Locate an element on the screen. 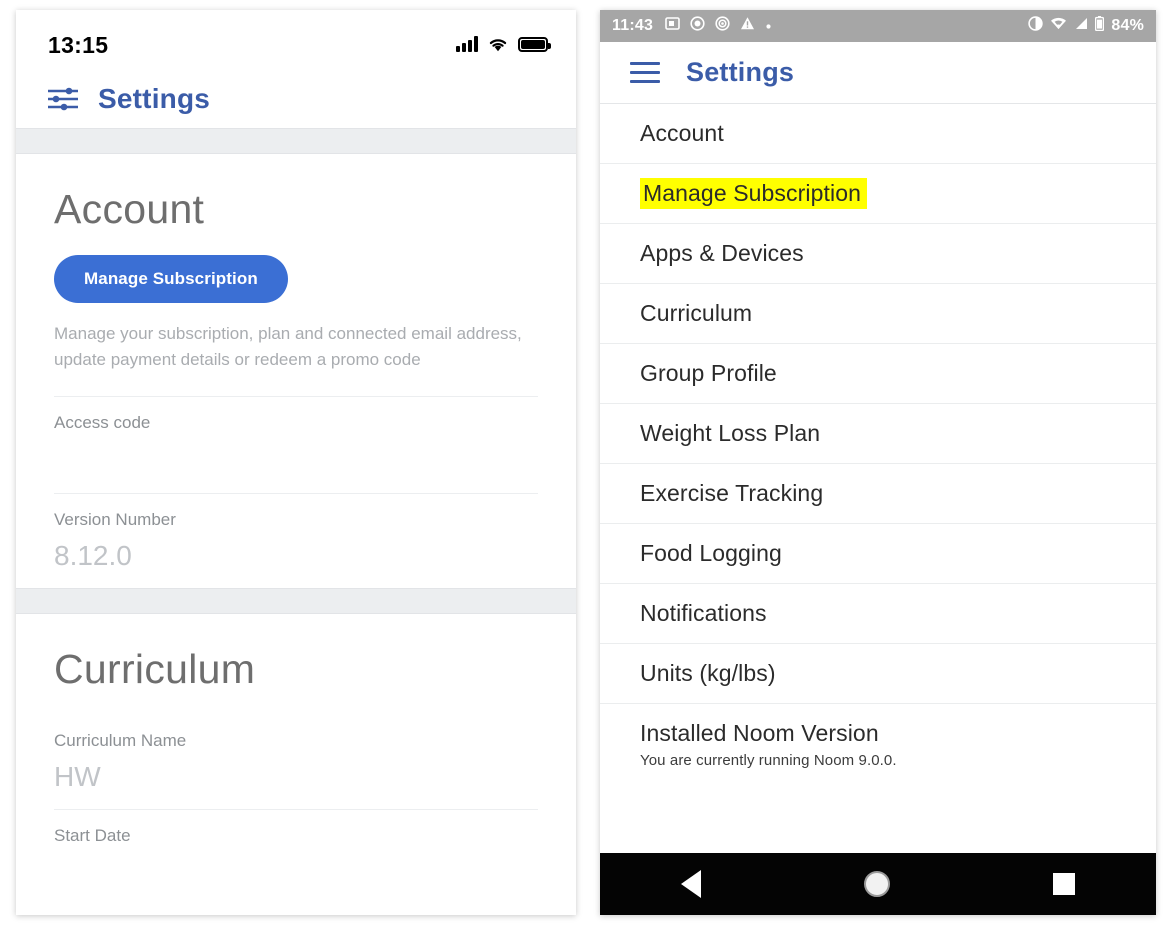  list-item-apps-devices: Apps & Devices is located at coordinates (878, 254).